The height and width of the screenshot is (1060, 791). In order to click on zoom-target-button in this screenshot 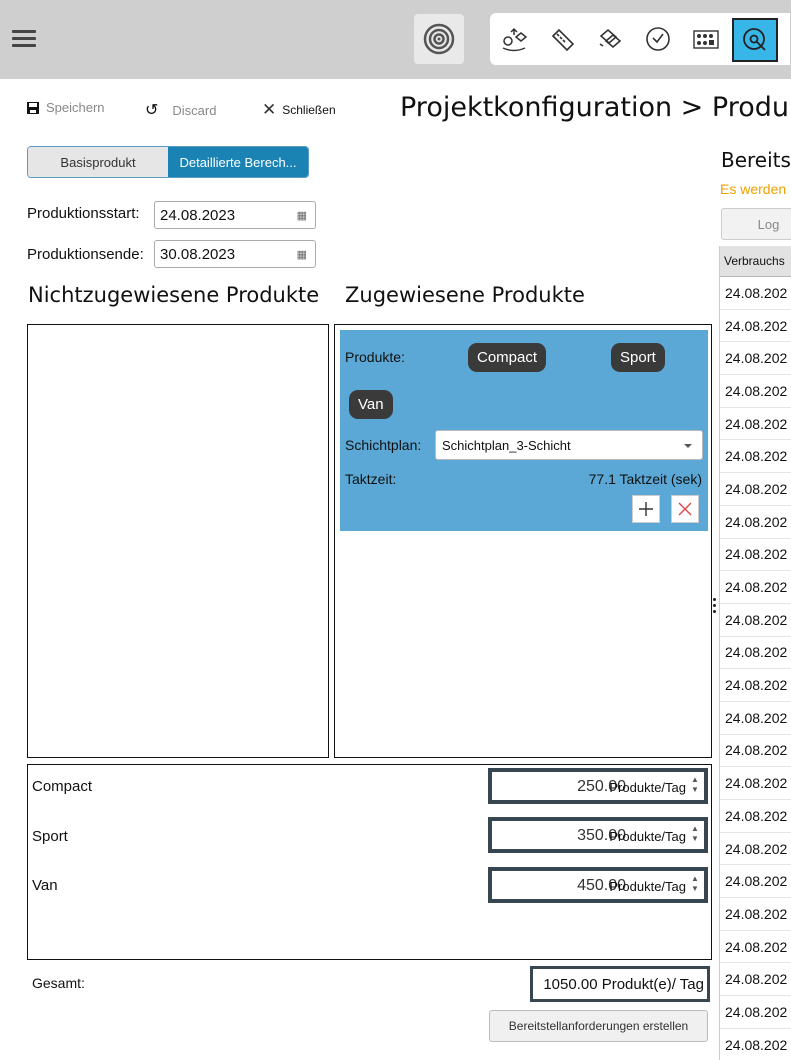, I will do `click(755, 40)`.